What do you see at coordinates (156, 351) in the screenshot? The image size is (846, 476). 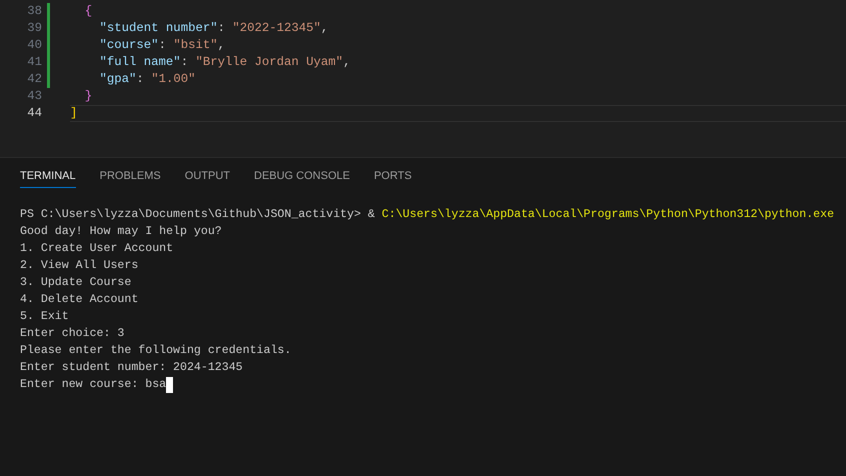 I see `terminal-output: Please enter the following credentials.` at bounding box center [156, 351].